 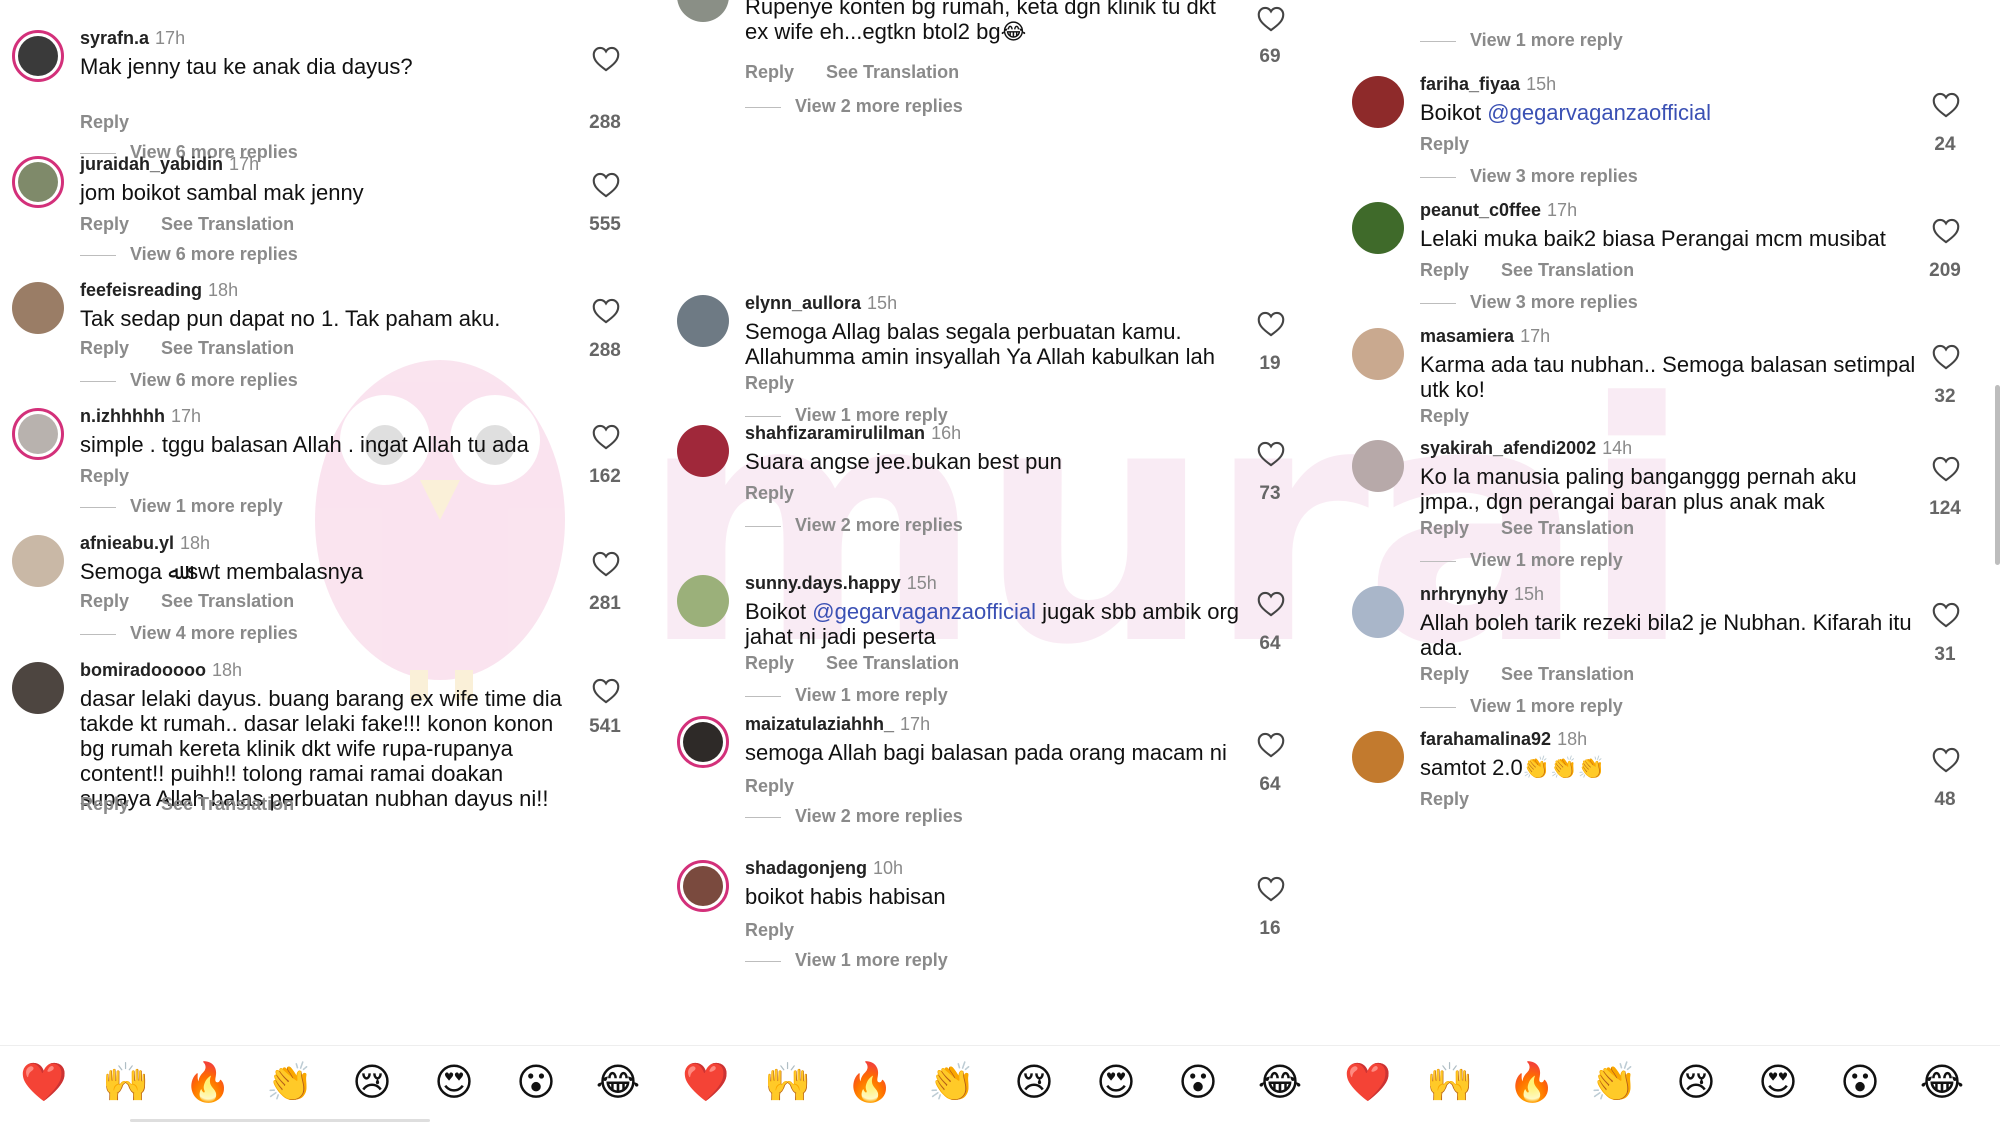 What do you see at coordinates (1997, 475) in the screenshot?
I see `scrollbar` at bounding box center [1997, 475].